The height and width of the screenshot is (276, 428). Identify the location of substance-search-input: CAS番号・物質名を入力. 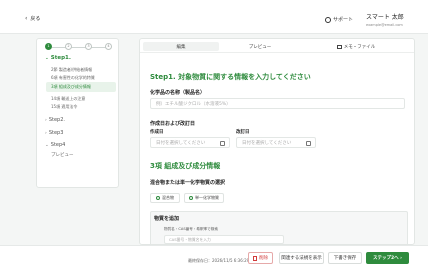
(224, 239).